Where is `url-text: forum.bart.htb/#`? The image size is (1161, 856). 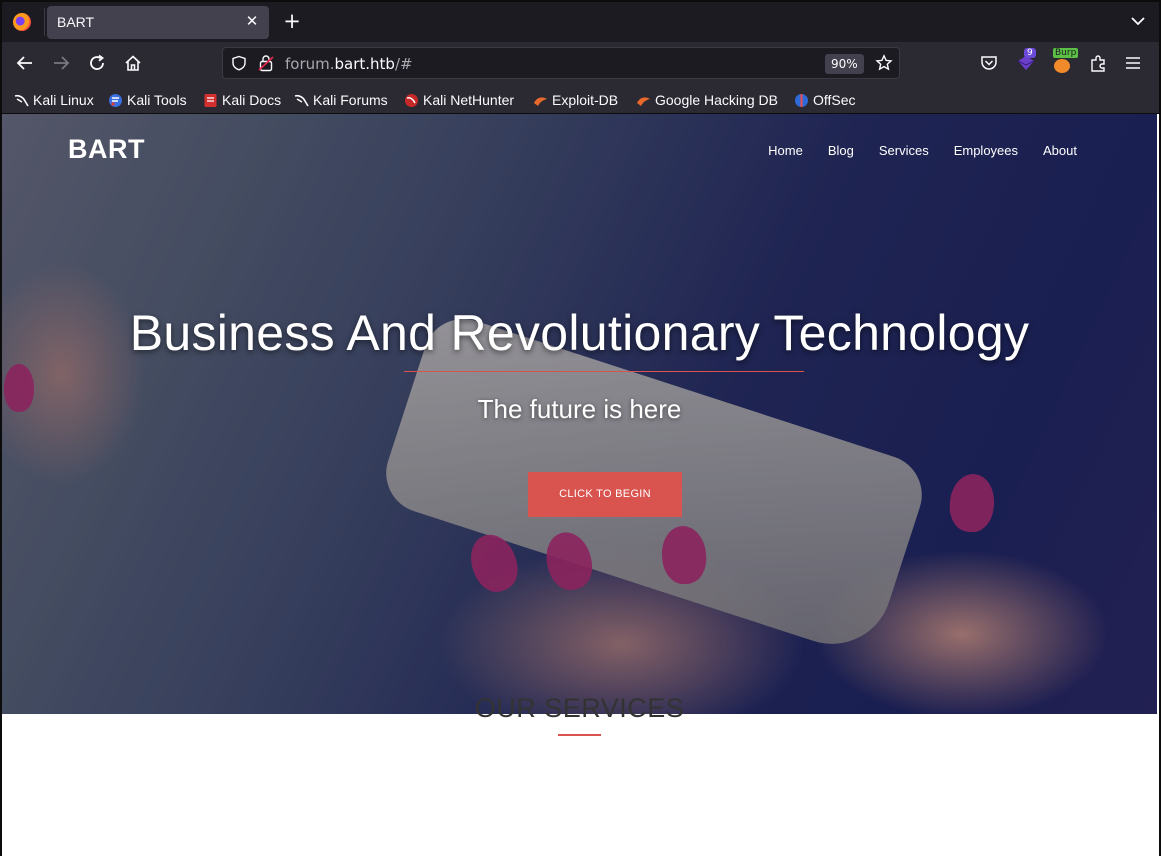 url-text: forum.bart.htb/# is located at coordinates (349, 64).